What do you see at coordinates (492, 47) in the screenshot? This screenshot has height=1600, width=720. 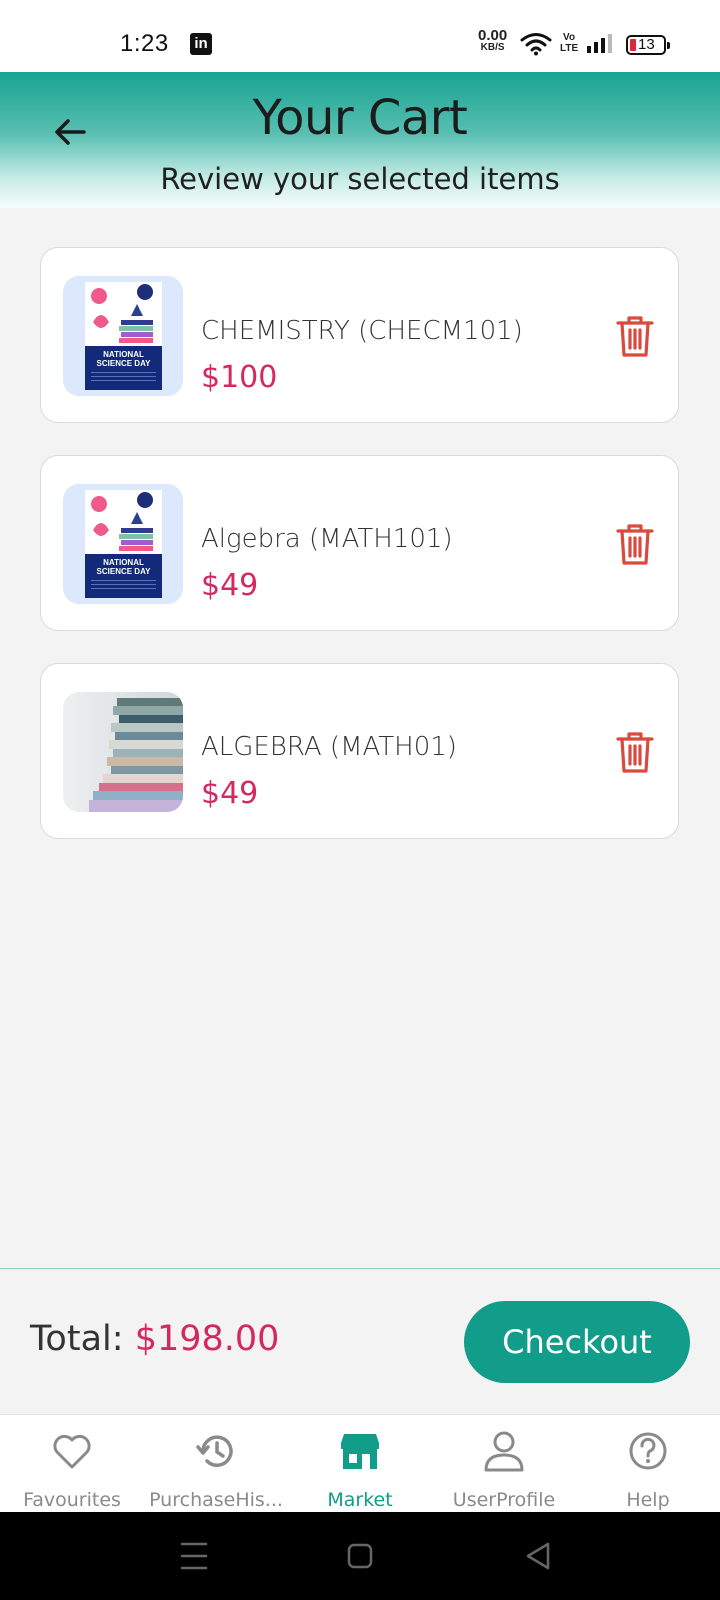 I see `network-speed-unit: KB/S` at bounding box center [492, 47].